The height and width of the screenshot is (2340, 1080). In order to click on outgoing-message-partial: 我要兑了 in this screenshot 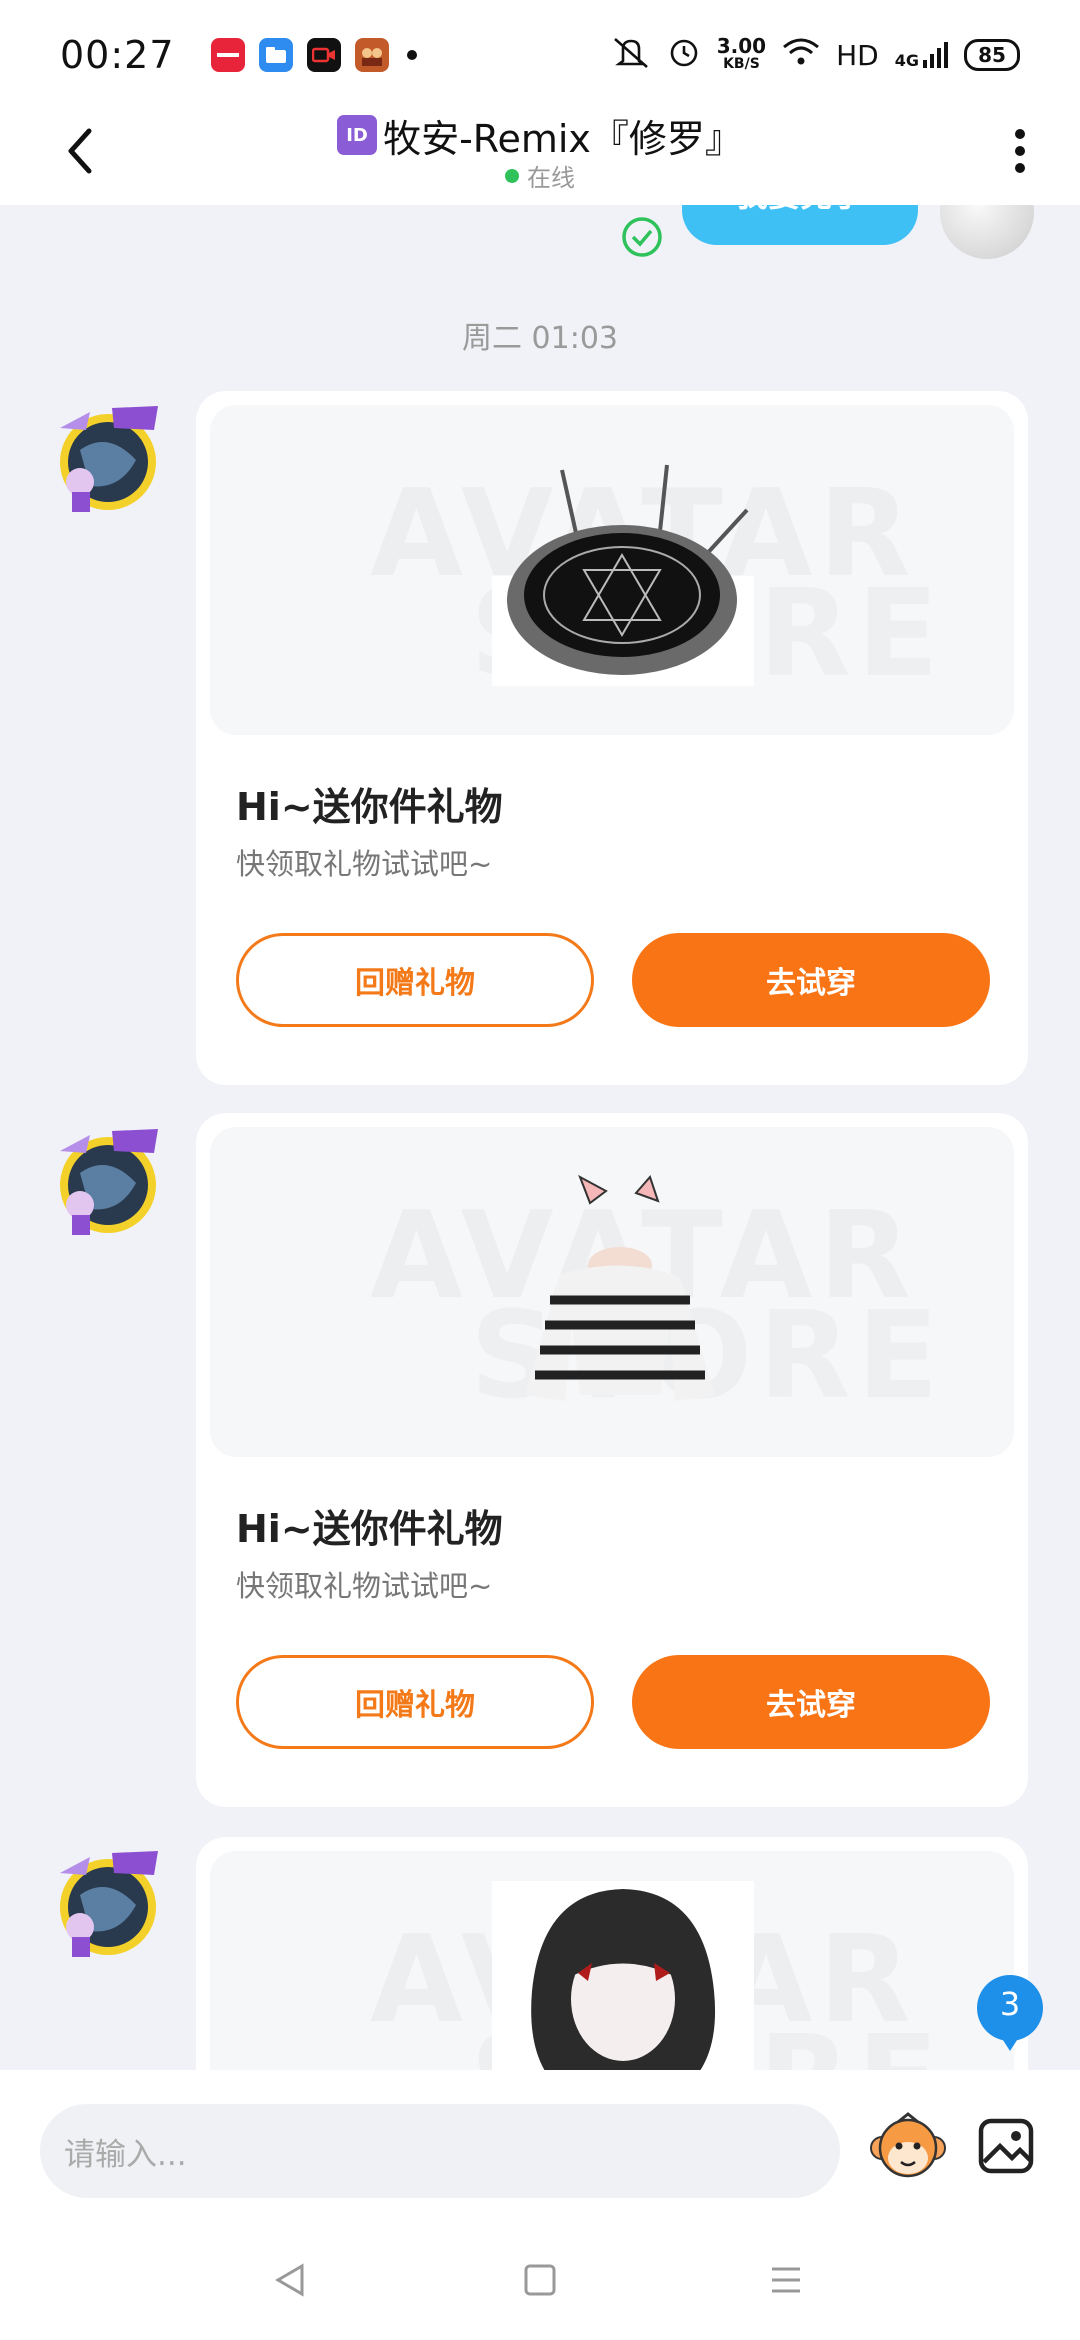, I will do `click(540, 240)`.